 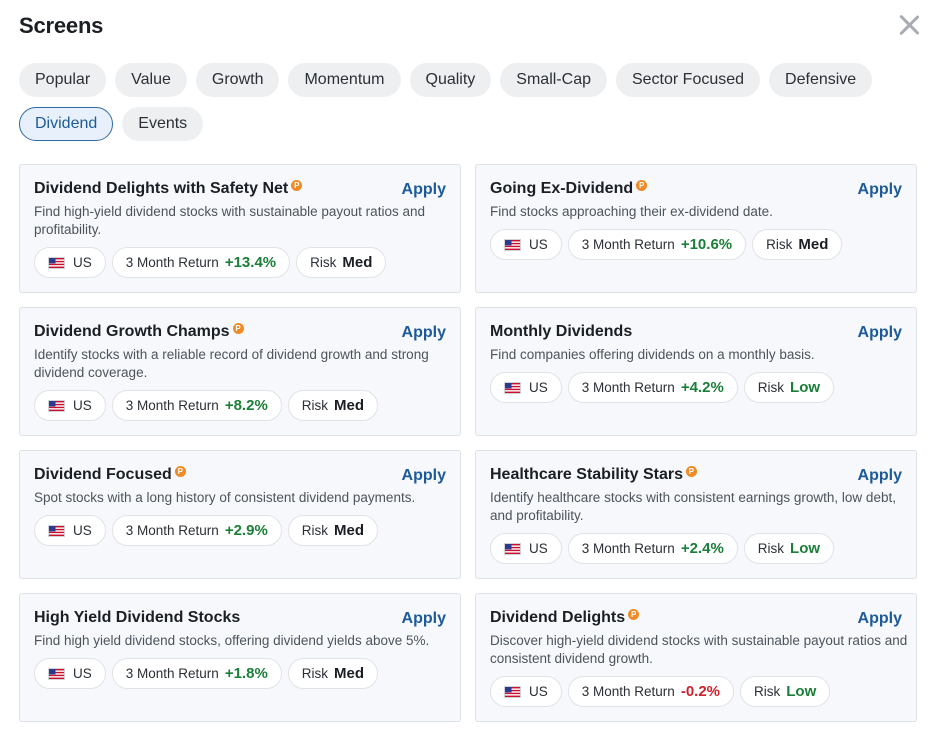 I want to click on screen-card-title: Going Ex-Dividend, so click(x=569, y=189).